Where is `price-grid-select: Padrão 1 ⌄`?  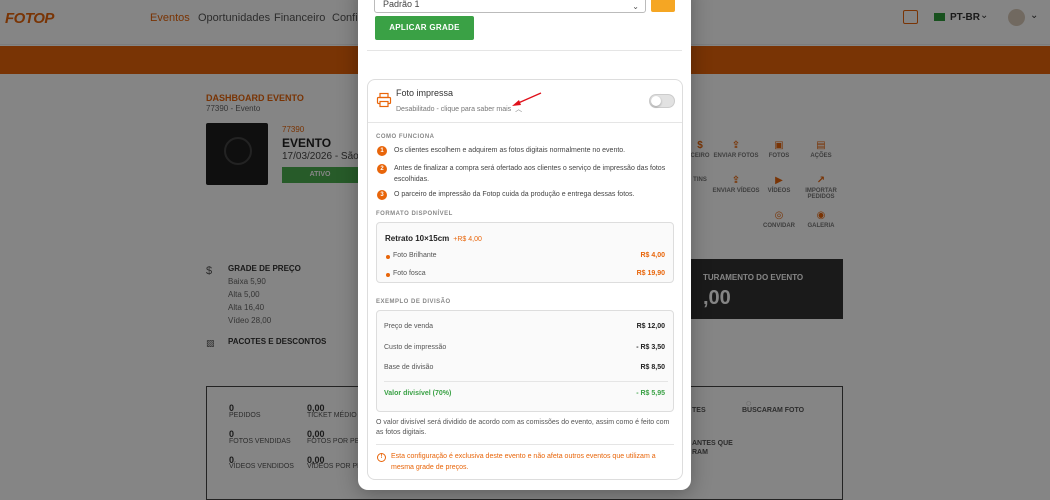 price-grid-select: Padrão 1 ⌄ is located at coordinates (510, 6).